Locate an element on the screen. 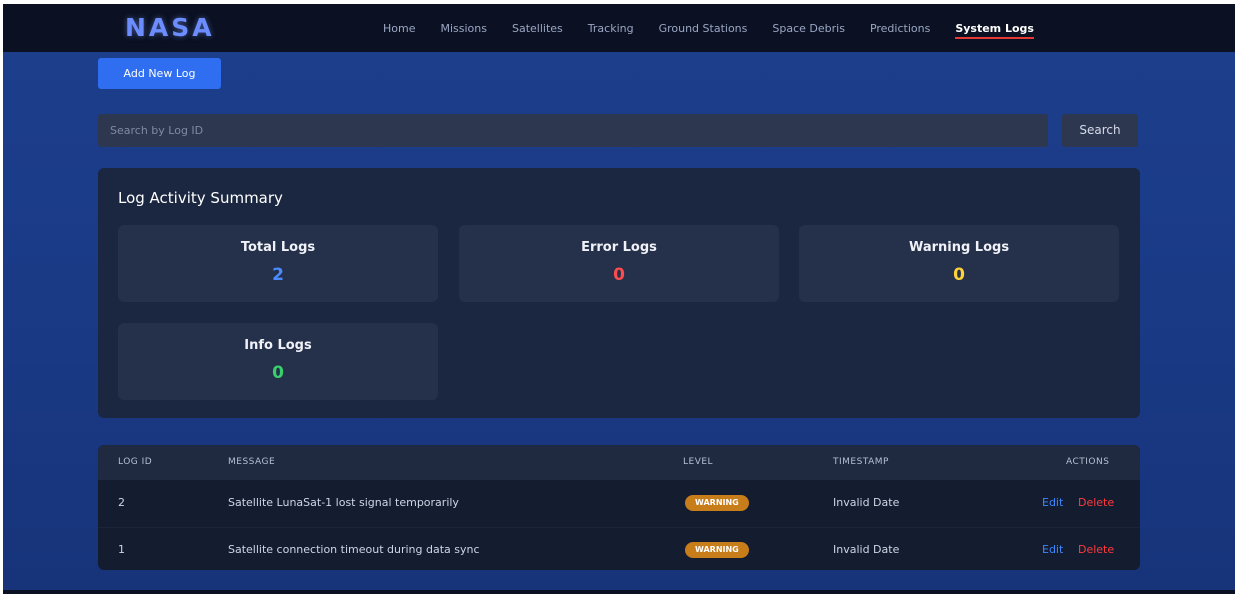 Image resolution: width=1239 pixels, height=597 pixels. error-logs-label: Error Logs is located at coordinates (619, 247).